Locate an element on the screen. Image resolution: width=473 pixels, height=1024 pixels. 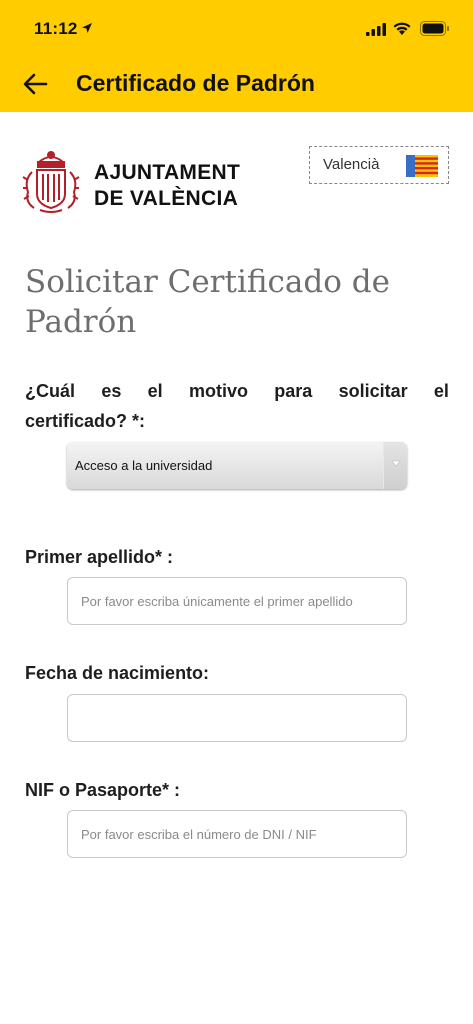
motivo-label-line-1: ¿Cuál es el motivo para solicitar el is located at coordinates (237, 391).